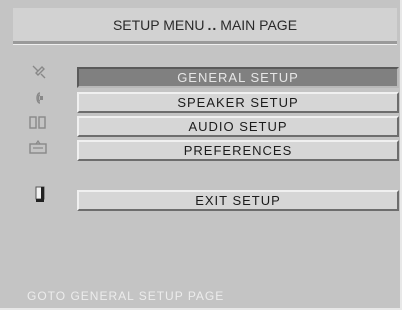  What do you see at coordinates (39, 98) in the screenshot?
I see `speaker-icon` at bounding box center [39, 98].